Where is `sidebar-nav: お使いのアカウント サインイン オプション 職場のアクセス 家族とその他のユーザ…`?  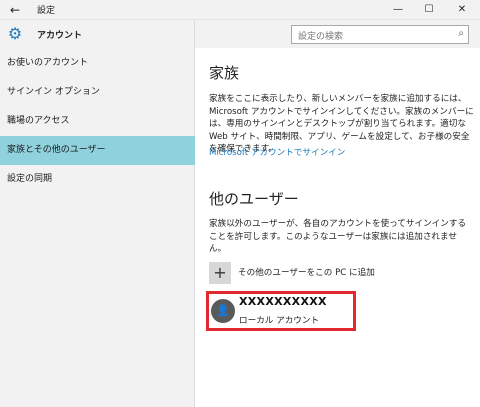 sidebar-nav: お使いのアカウント サインイン オプション 職場のアクセス 家族とその他のユーザ… is located at coordinates (97, 121).